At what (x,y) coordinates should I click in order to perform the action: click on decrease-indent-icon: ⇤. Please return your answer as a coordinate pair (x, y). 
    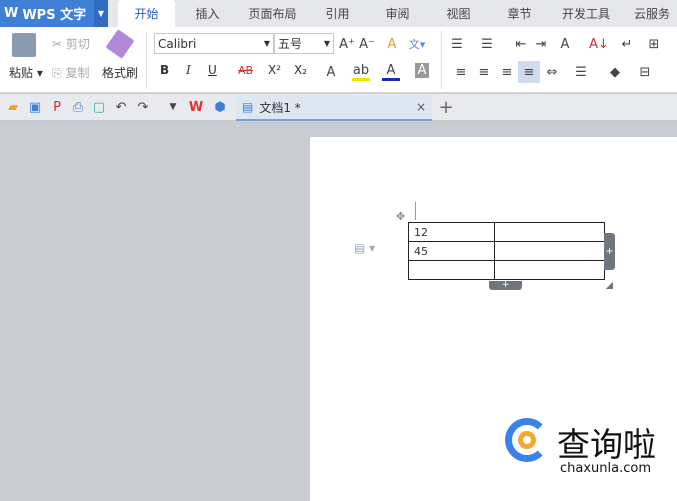
    Looking at the image, I should click on (521, 44).